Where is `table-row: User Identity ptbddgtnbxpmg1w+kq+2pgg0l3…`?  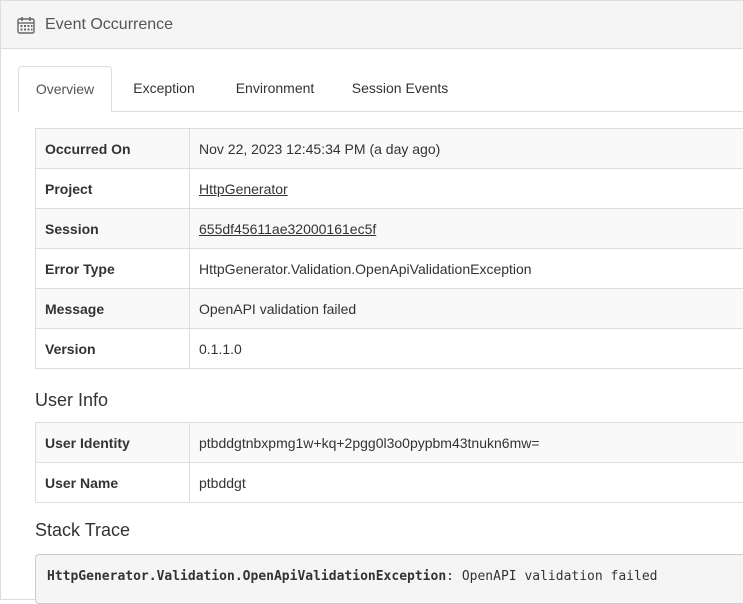 table-row: User Identity ptbddgtnbxpmg1w+kq+2pgg0l3… is located at coordinates (389, 443).